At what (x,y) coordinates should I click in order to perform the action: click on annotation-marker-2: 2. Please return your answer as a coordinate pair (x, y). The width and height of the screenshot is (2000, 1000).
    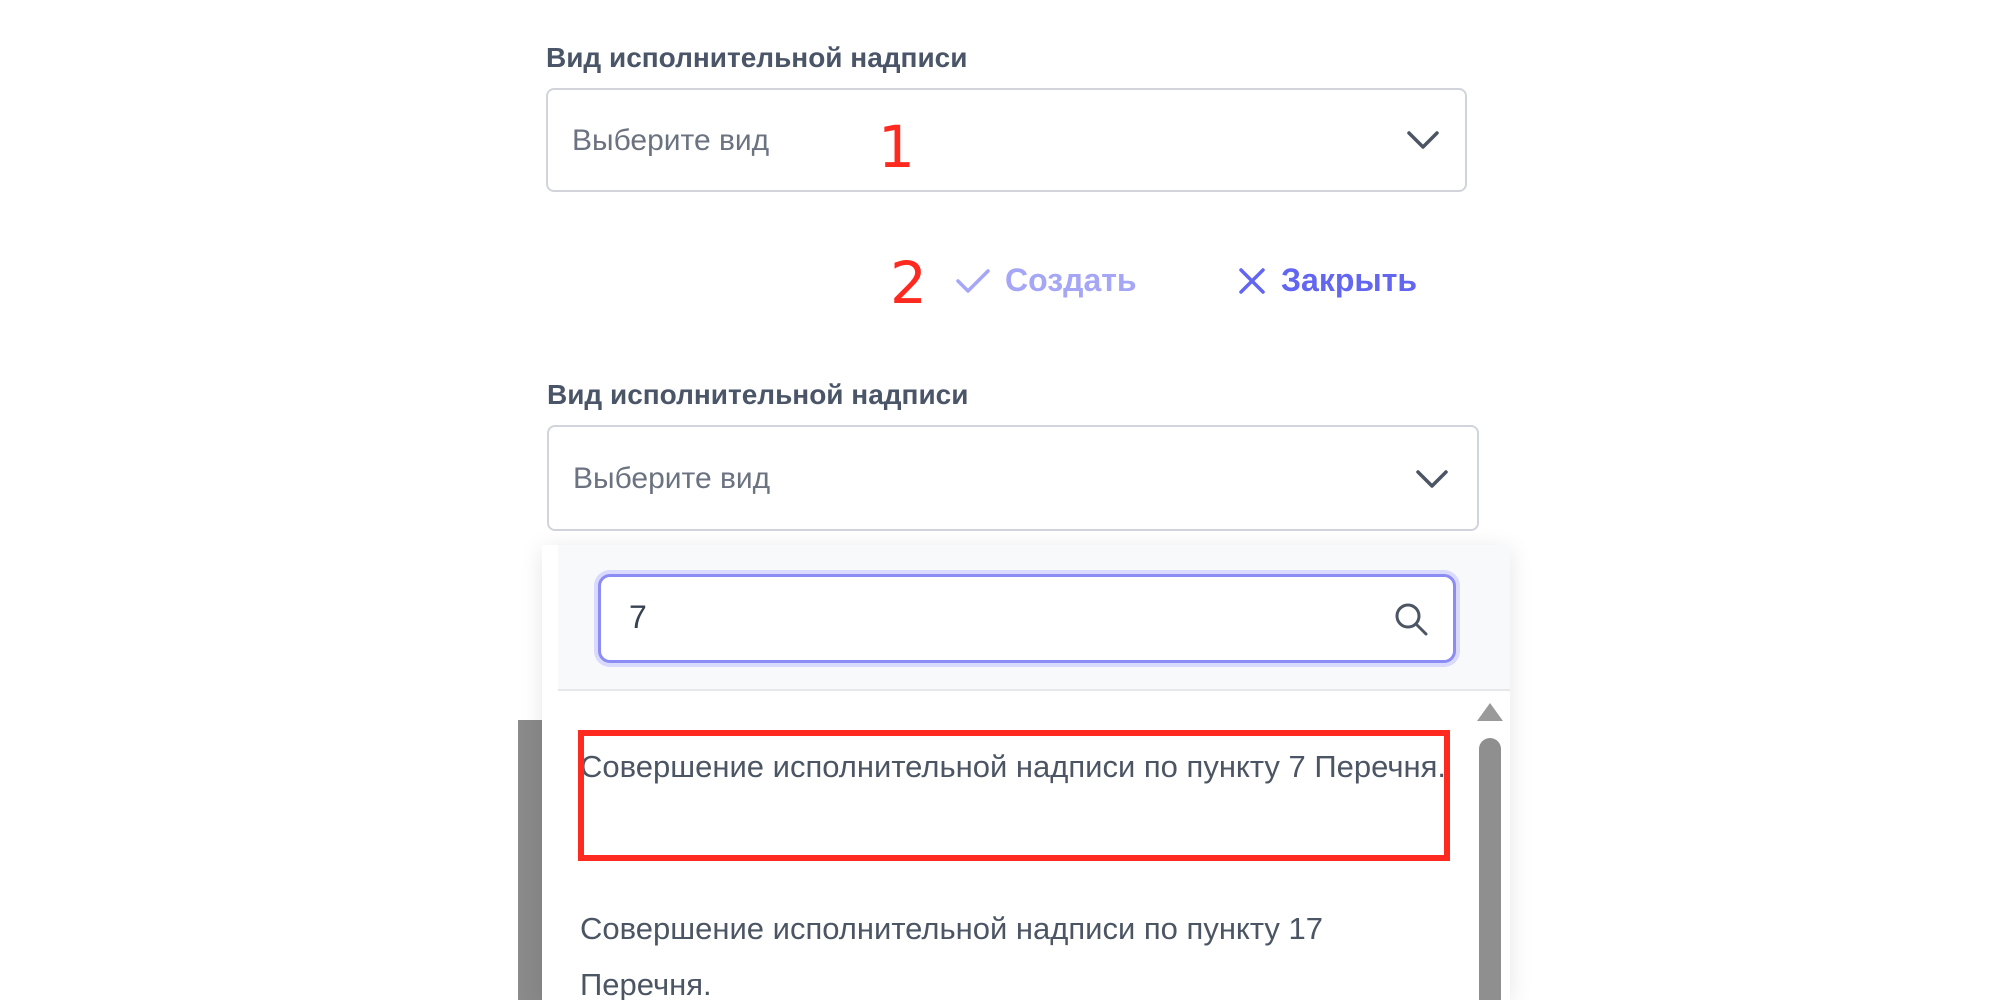
    Looking at the image, I should click on (908, 283).